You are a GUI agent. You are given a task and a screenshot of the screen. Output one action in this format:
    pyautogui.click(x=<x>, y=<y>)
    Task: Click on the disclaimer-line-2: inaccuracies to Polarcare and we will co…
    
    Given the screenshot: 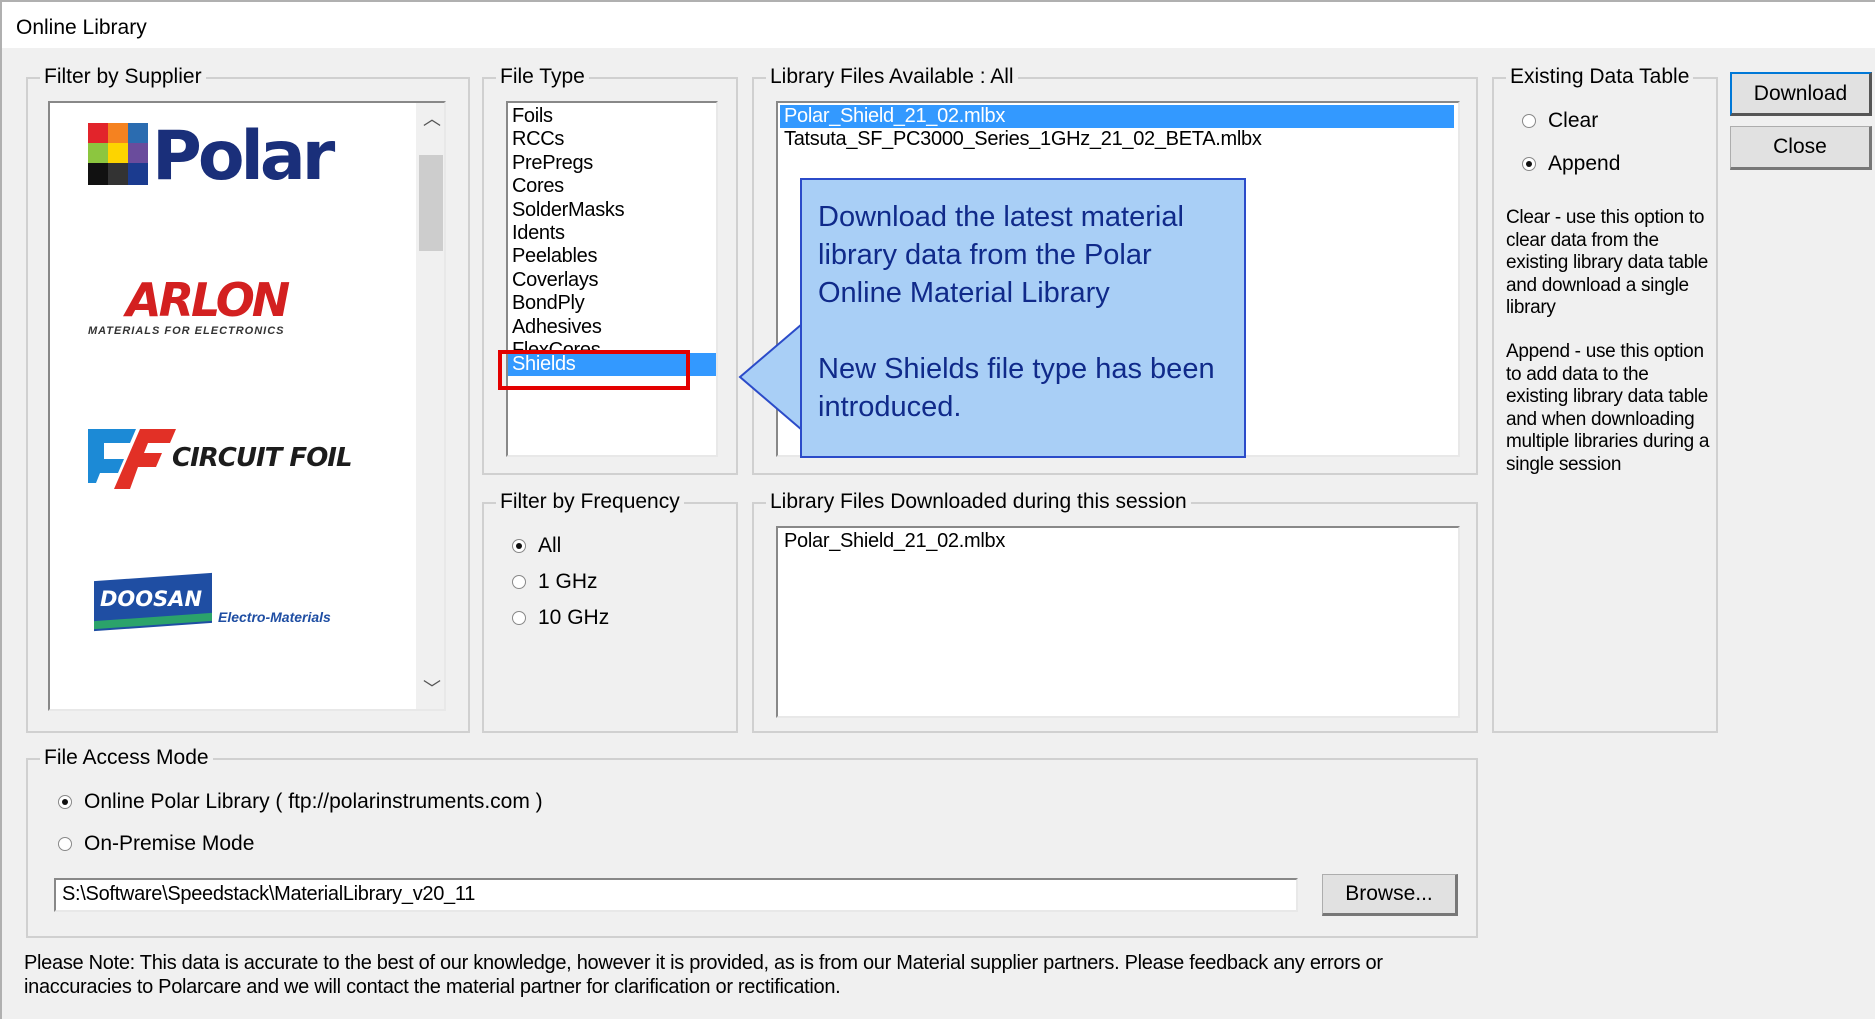 What is the action you would take?
    pyautogui.click(x=432, y=986)
    